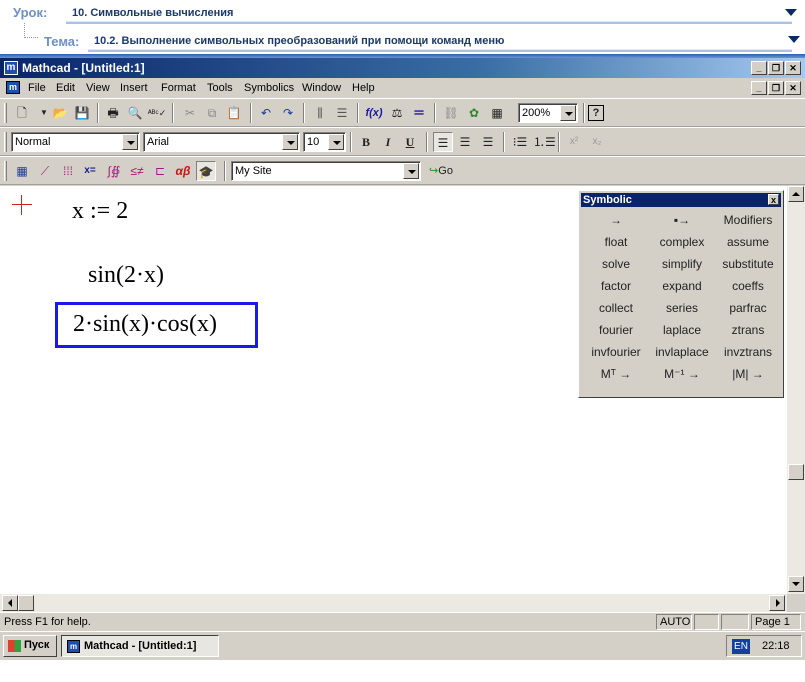 Image resolution: width=805 pixels, height=682 pixels. Describe the element at coordinates (748, 286) in the screenshot. I see `palette-coeffs-button: coeffs` at that location.